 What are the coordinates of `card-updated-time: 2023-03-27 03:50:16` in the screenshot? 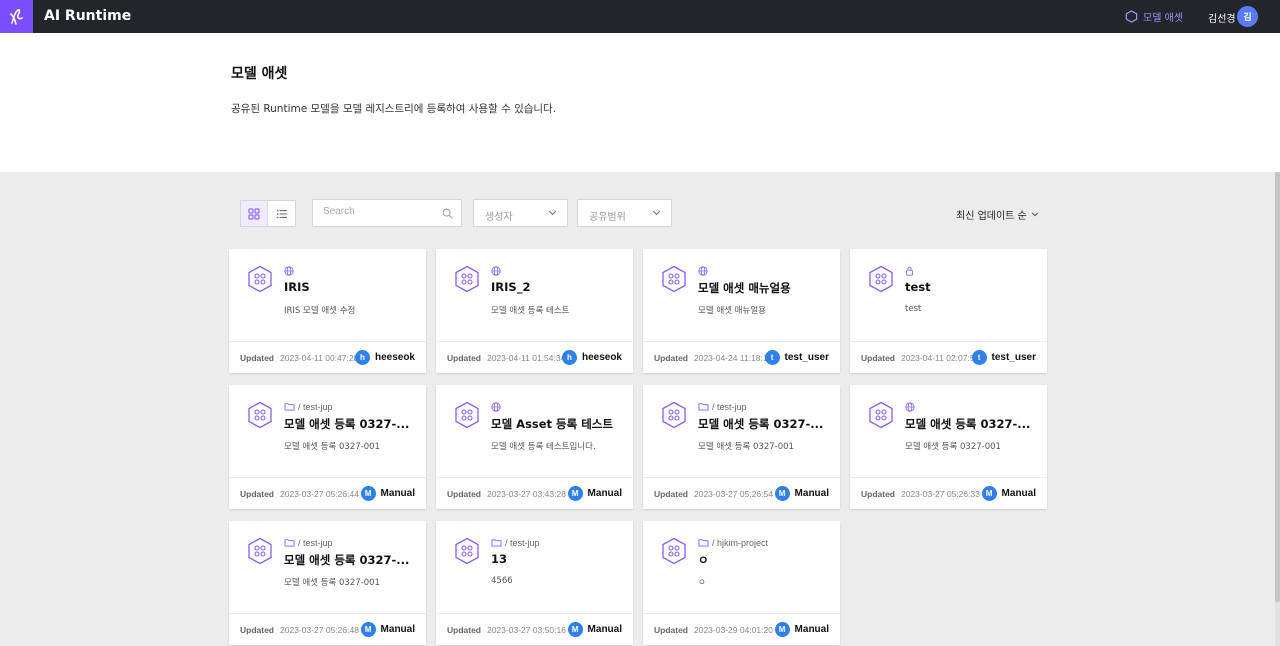 It's located at (526, 630).